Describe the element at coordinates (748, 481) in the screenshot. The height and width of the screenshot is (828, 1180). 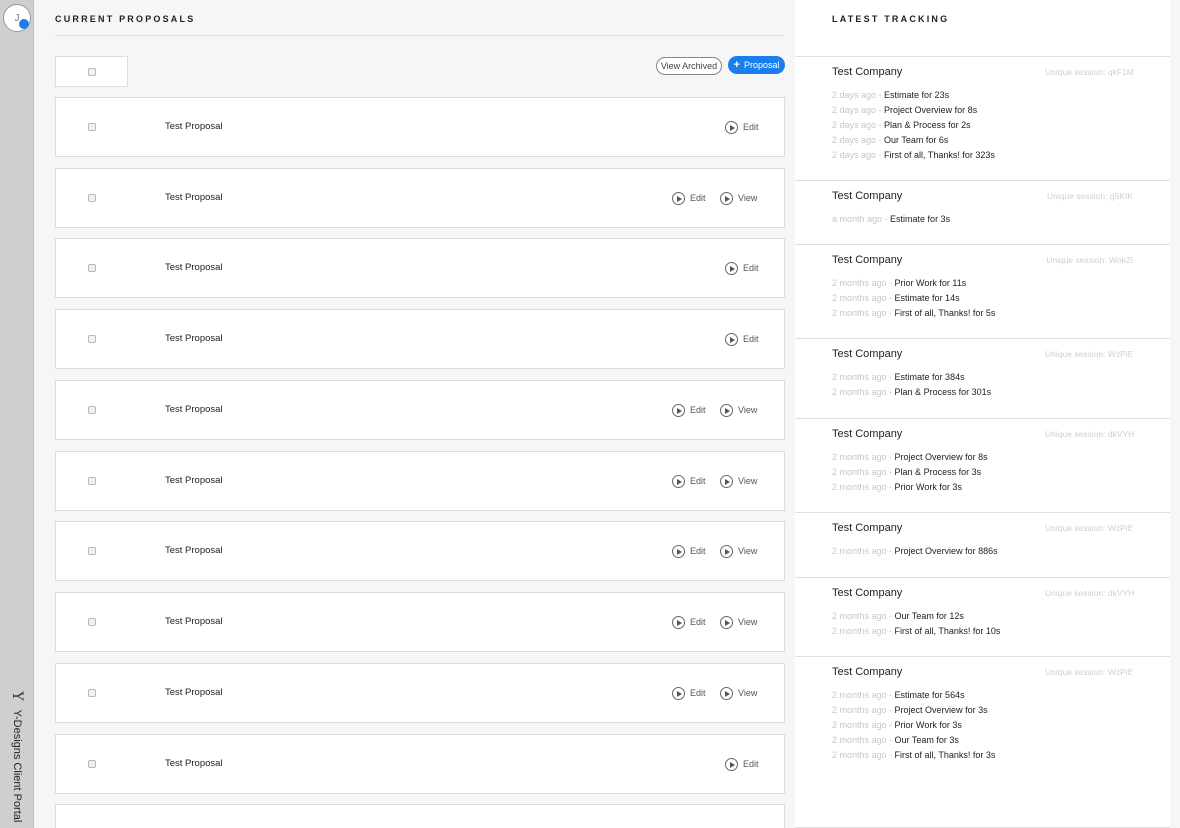
I see `view-label: View` at that location.